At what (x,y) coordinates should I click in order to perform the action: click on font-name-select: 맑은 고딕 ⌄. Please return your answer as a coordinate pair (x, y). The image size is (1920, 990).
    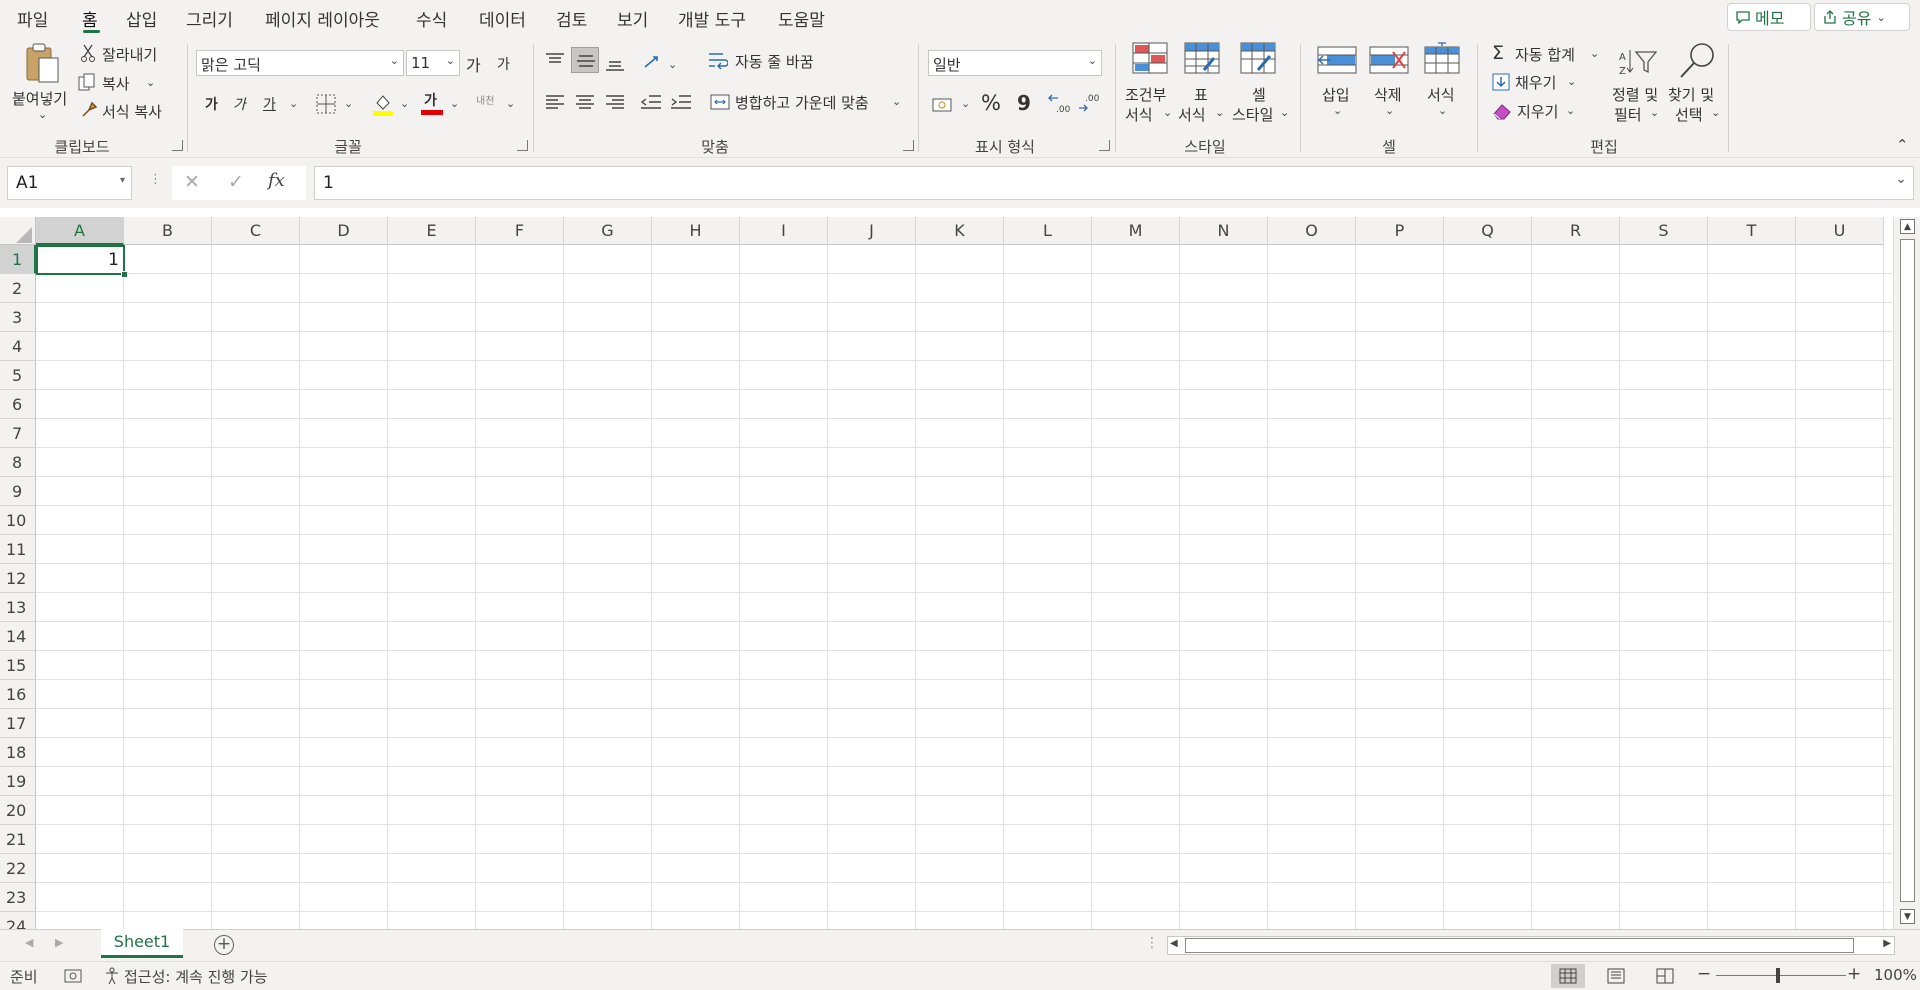
    Looking at the image, I should click on (300, 63).